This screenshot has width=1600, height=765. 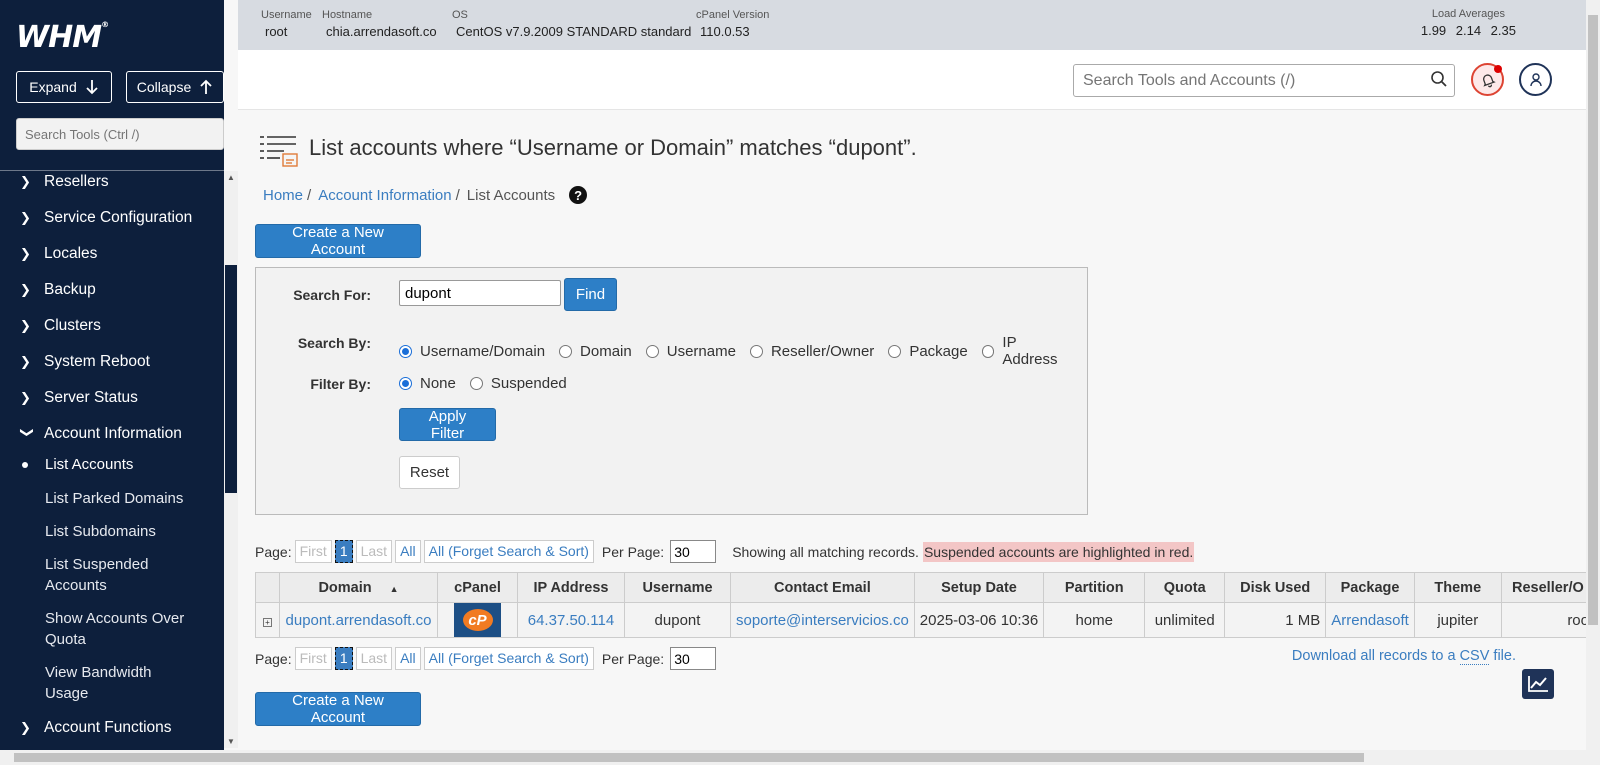 I want to click on col-disk-used: Disk Used, so click(x=1275, y=587).